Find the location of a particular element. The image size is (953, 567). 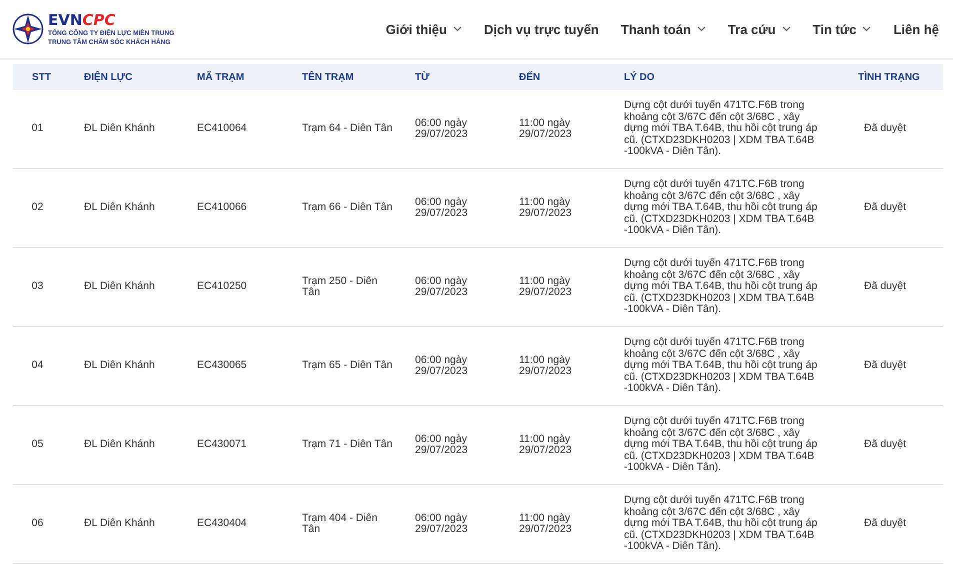

table-cell-text: 06 is located at coordinates (37, 524).